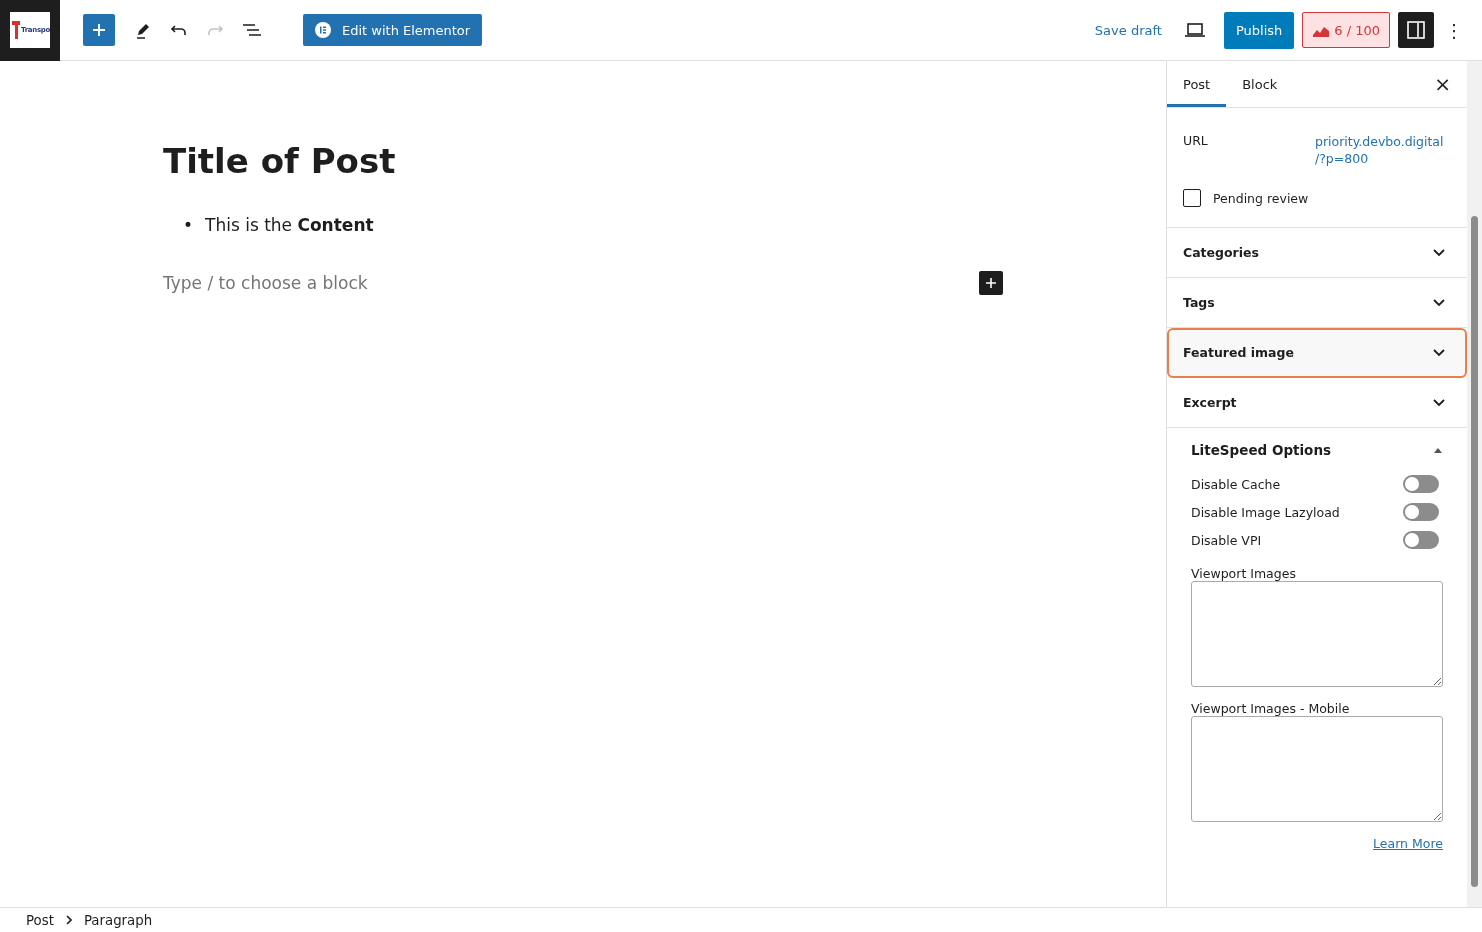 Image resolution: width=1482 pixels, height=932 pixels. Describe the element at coordinates (323, 30) in the screenshot. I see `elementor-icon` at that location.